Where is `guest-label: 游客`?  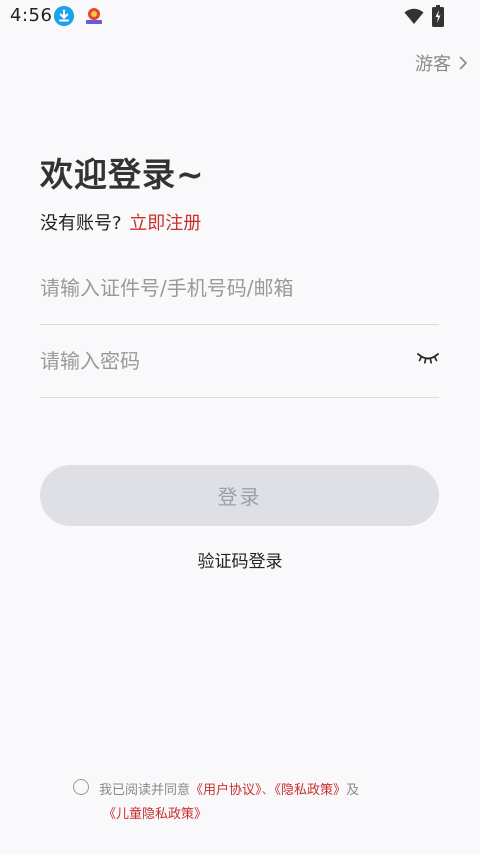 guest-label: 游客 is located at coordinates (433, 64).